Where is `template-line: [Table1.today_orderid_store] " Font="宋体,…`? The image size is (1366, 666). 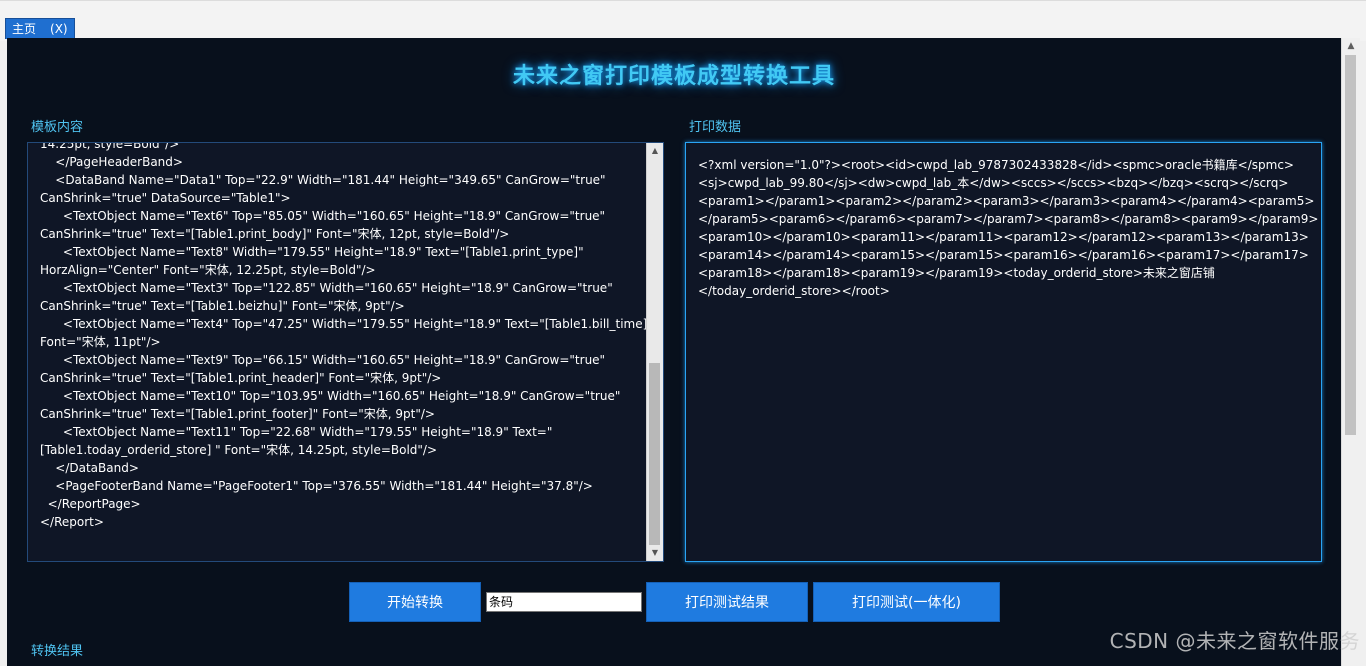 template-line: [Table1.today_orderid_store] " Font="宋体,… is located at coordinates (239, 450).